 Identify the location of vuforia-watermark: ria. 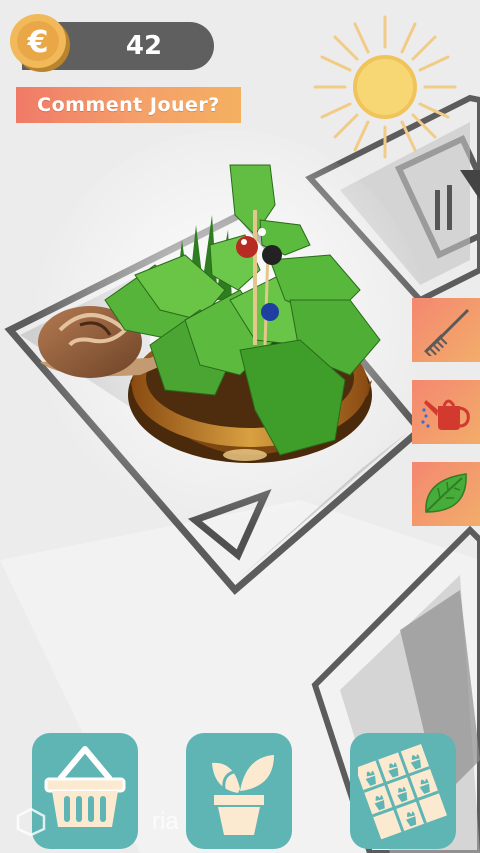
(97, 822).